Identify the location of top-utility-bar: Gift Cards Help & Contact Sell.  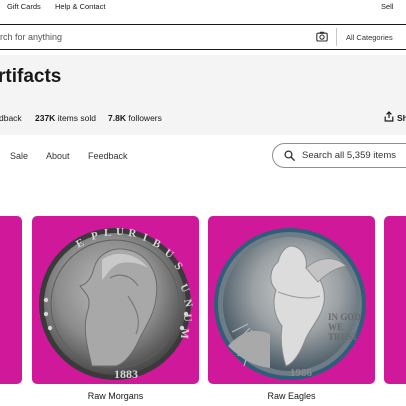
(203, 7).